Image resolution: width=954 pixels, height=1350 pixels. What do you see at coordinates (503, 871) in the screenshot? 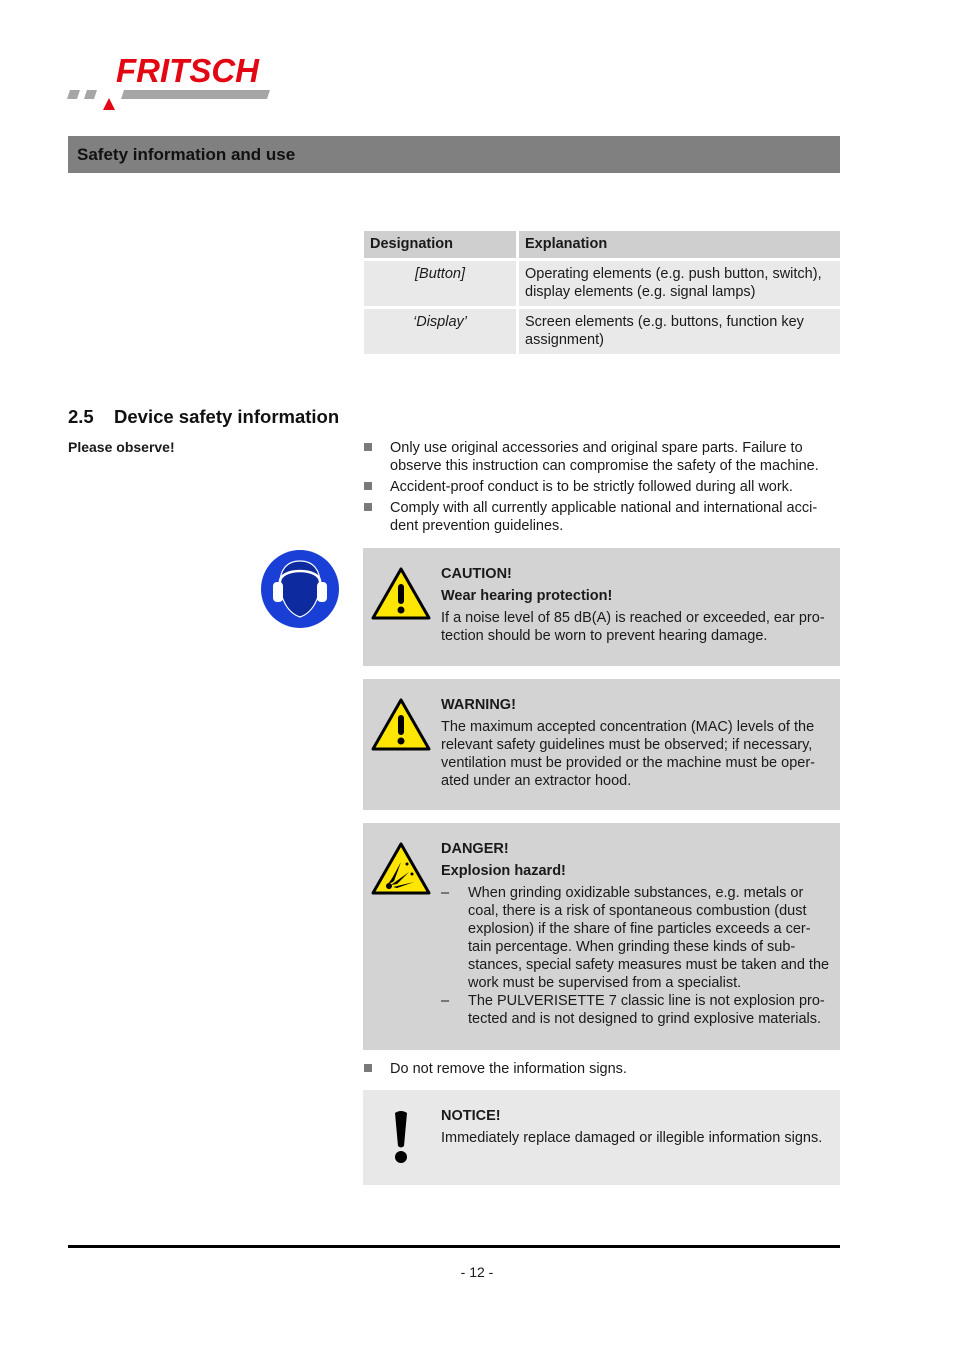
I see `hazard-subtitle: Explosion hazard!` at bounding box center [503, 871].